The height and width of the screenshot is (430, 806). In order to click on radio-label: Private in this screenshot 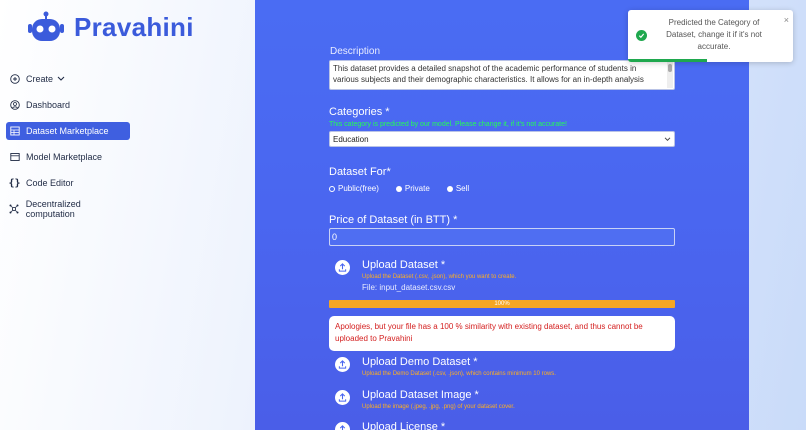, I will do `click(417, 188)`.